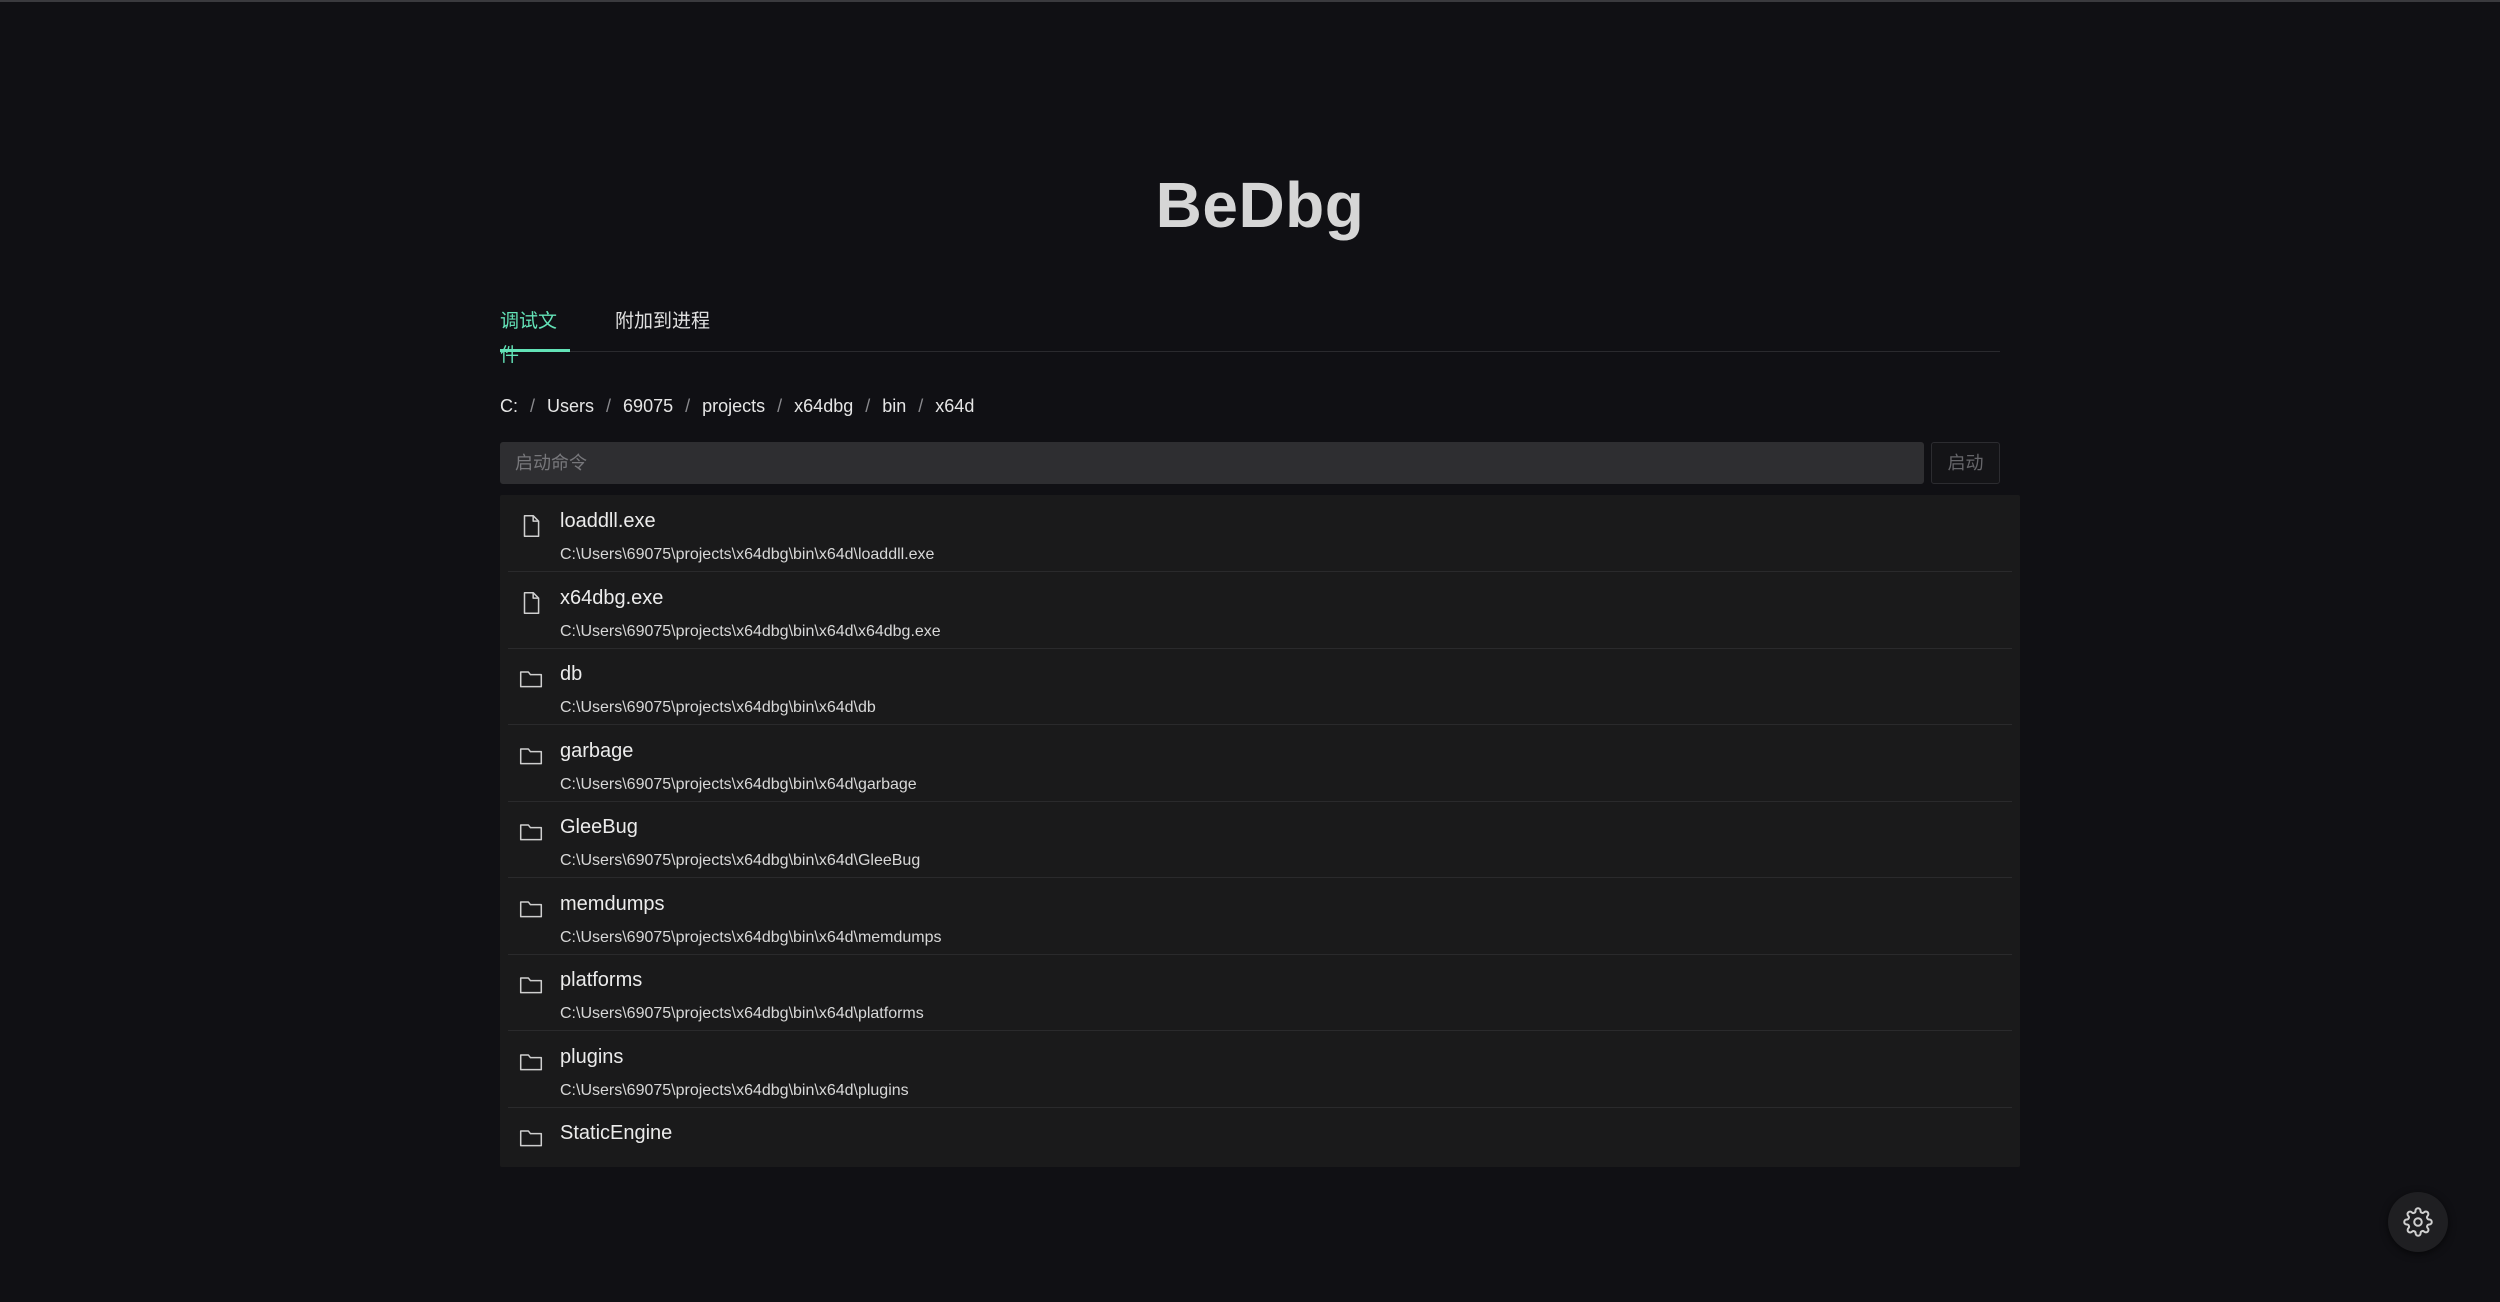 The image size is (2500, 1302). I want to click on tab-debug-file: 调试文件, so click(535, 335).